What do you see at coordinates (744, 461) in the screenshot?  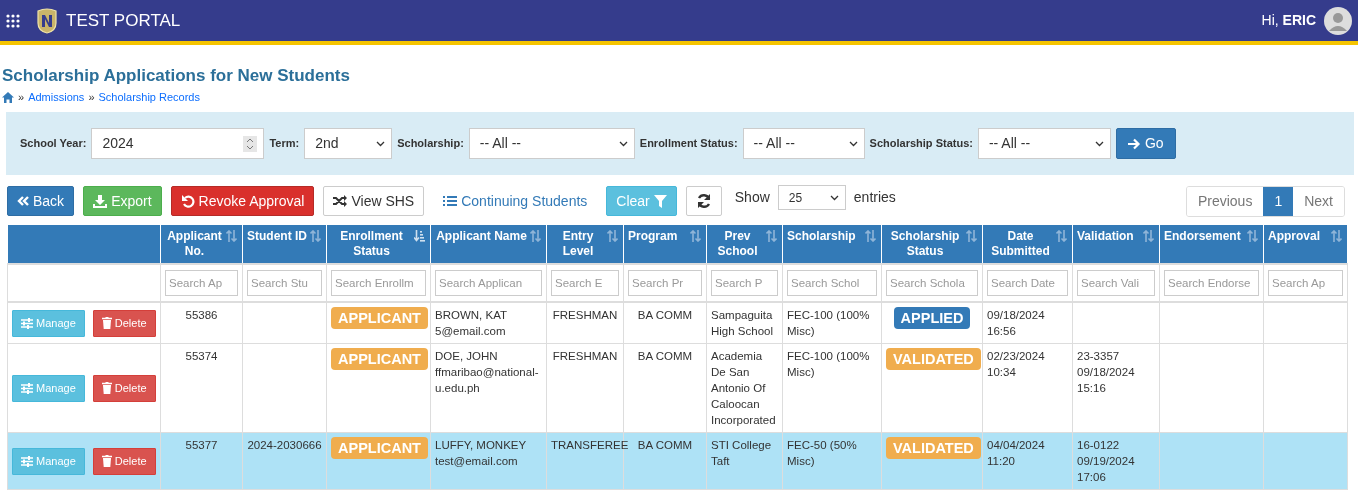 I see `table-cell: STI College Taft` at bounding box center [744, 461].